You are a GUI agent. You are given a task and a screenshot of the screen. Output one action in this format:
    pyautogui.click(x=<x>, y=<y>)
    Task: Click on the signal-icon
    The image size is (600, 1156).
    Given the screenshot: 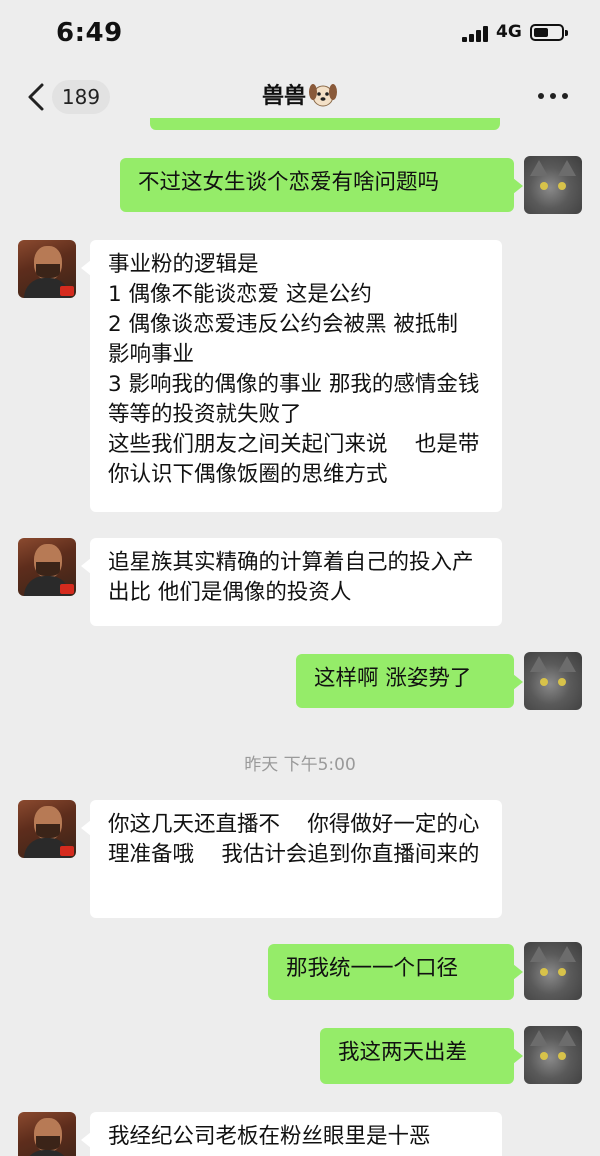 What is the action you would take?
    pyautogui.click(x=477, y=34)
    